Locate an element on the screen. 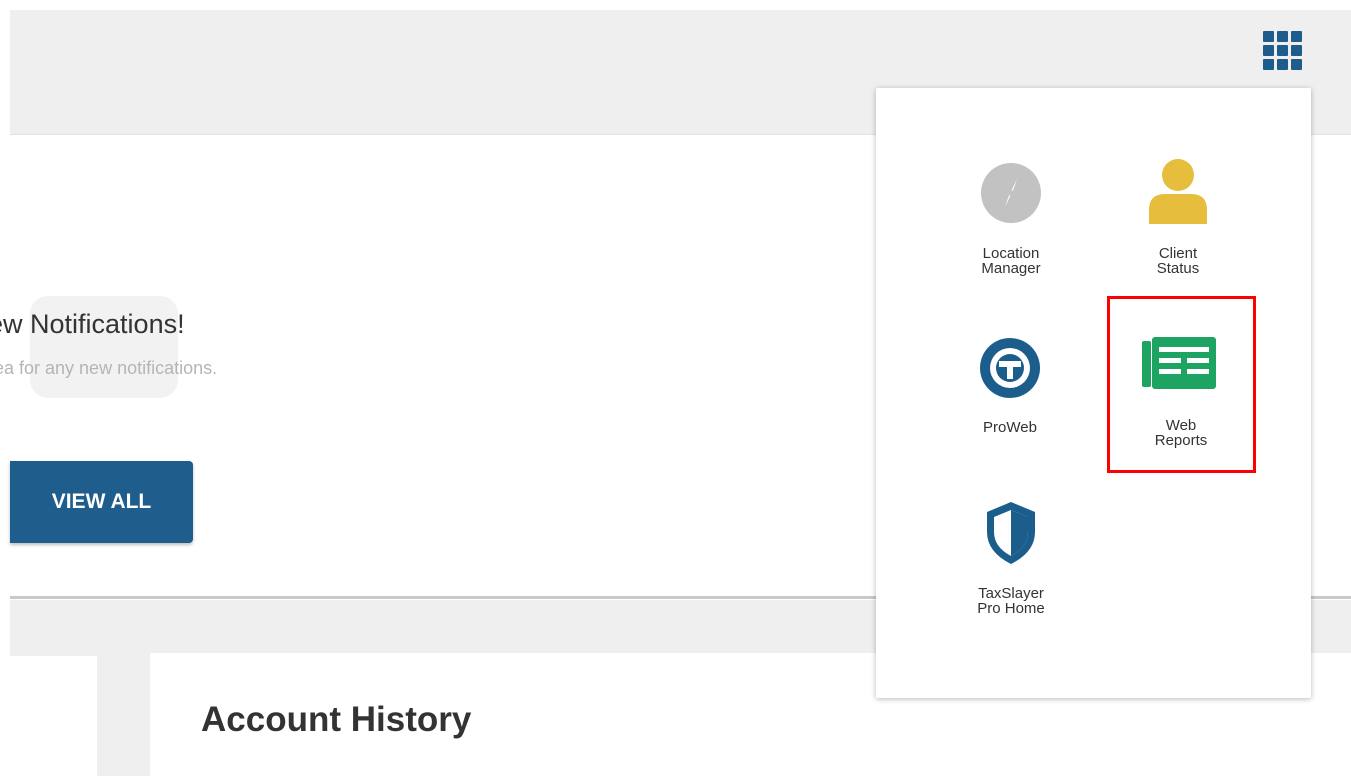  app-client-status: Client Status is located at coordinates (1178, 217).